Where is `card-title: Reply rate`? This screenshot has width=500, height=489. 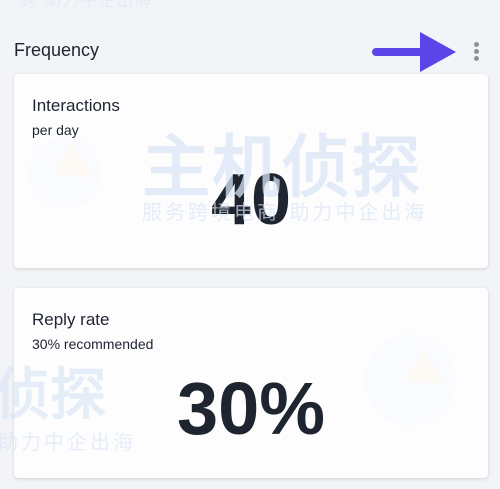
card-title: Reply rate is located at coordinates (71, 319).